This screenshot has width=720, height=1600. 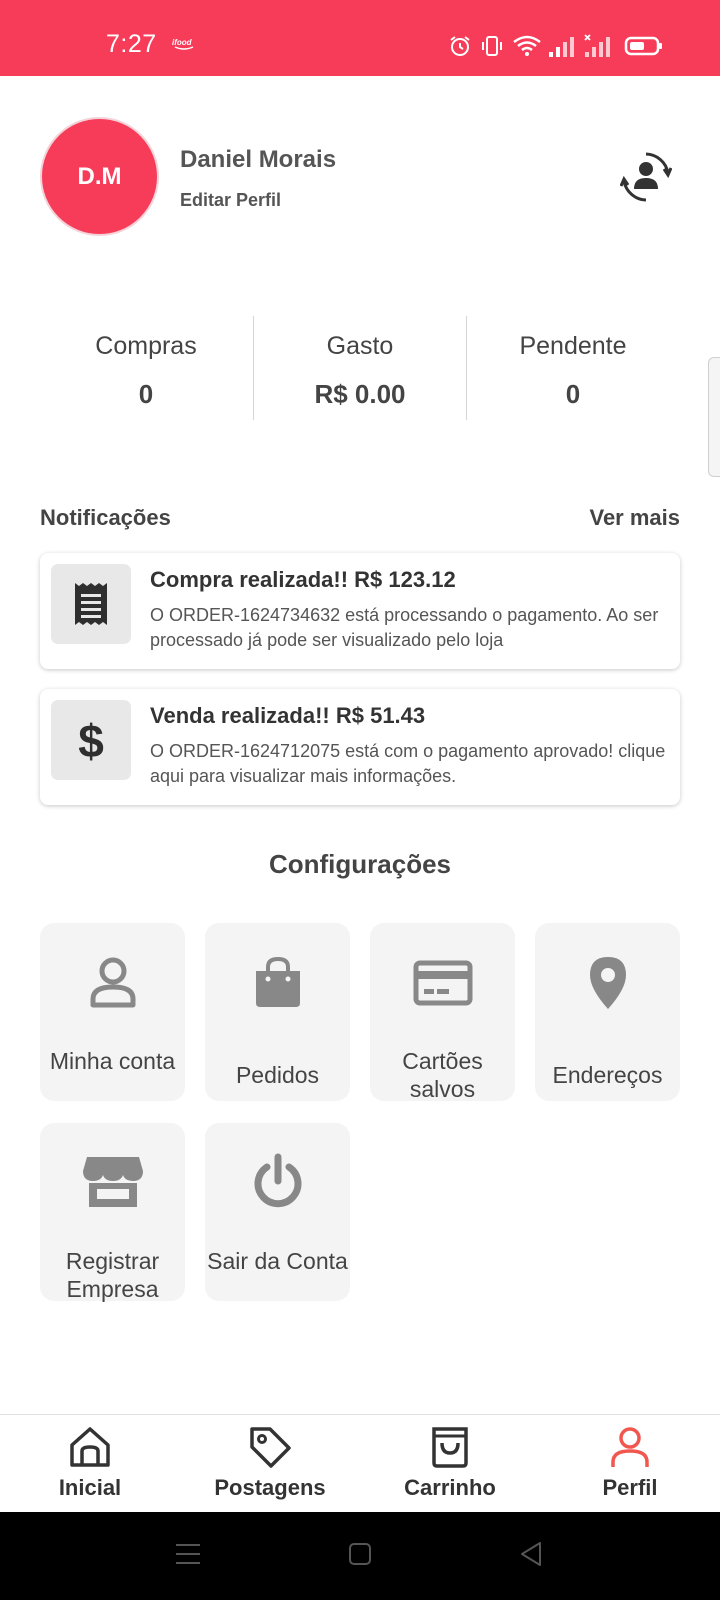 I want to click on settings-orders: Pedidos, so click(x=277, y=1012).